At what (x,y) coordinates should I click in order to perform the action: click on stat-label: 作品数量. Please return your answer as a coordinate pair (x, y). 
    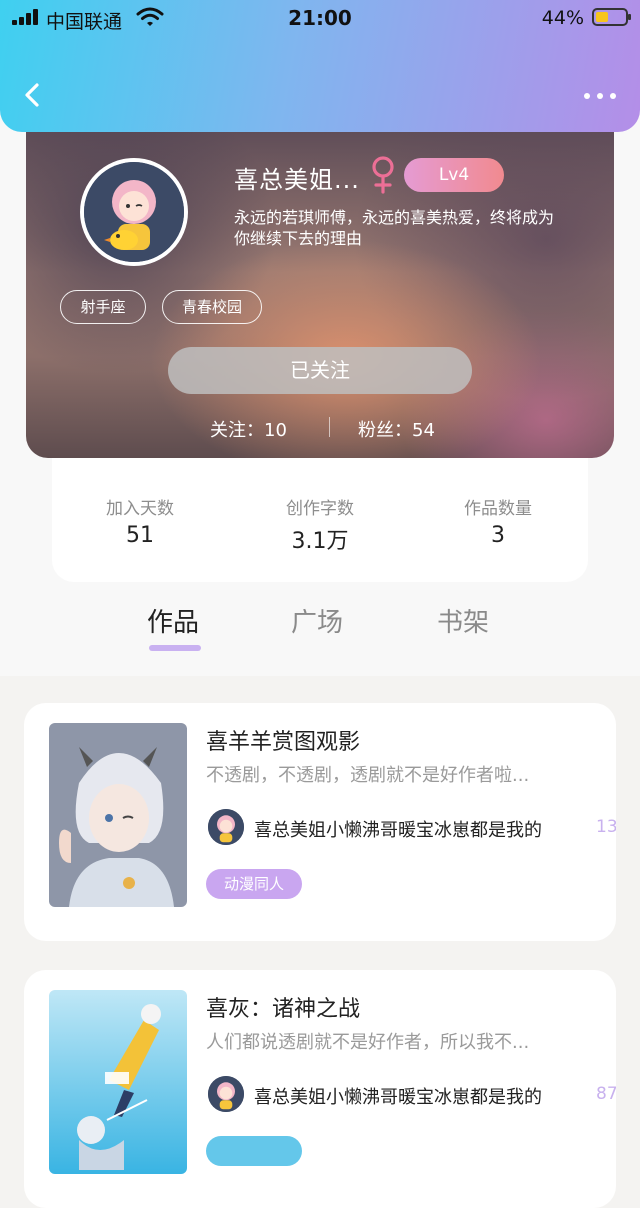
    Looking at the image, I should click on (498, 509).